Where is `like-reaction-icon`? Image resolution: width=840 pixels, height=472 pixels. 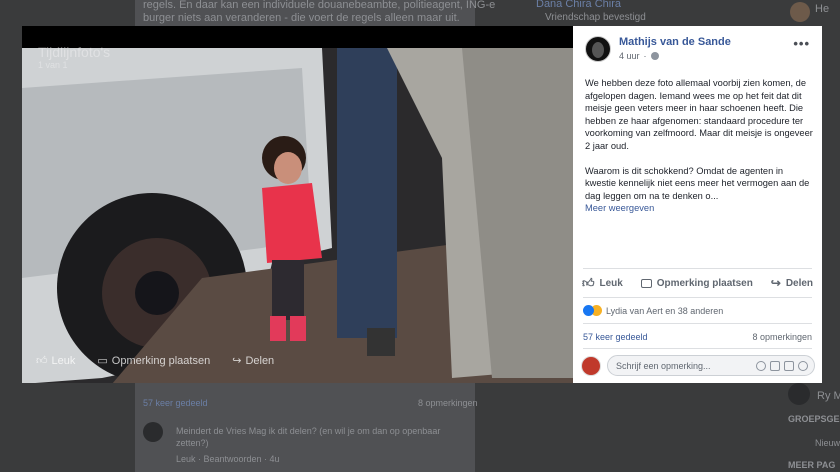
like-reaction-icon is located at coordinates (588, 310).